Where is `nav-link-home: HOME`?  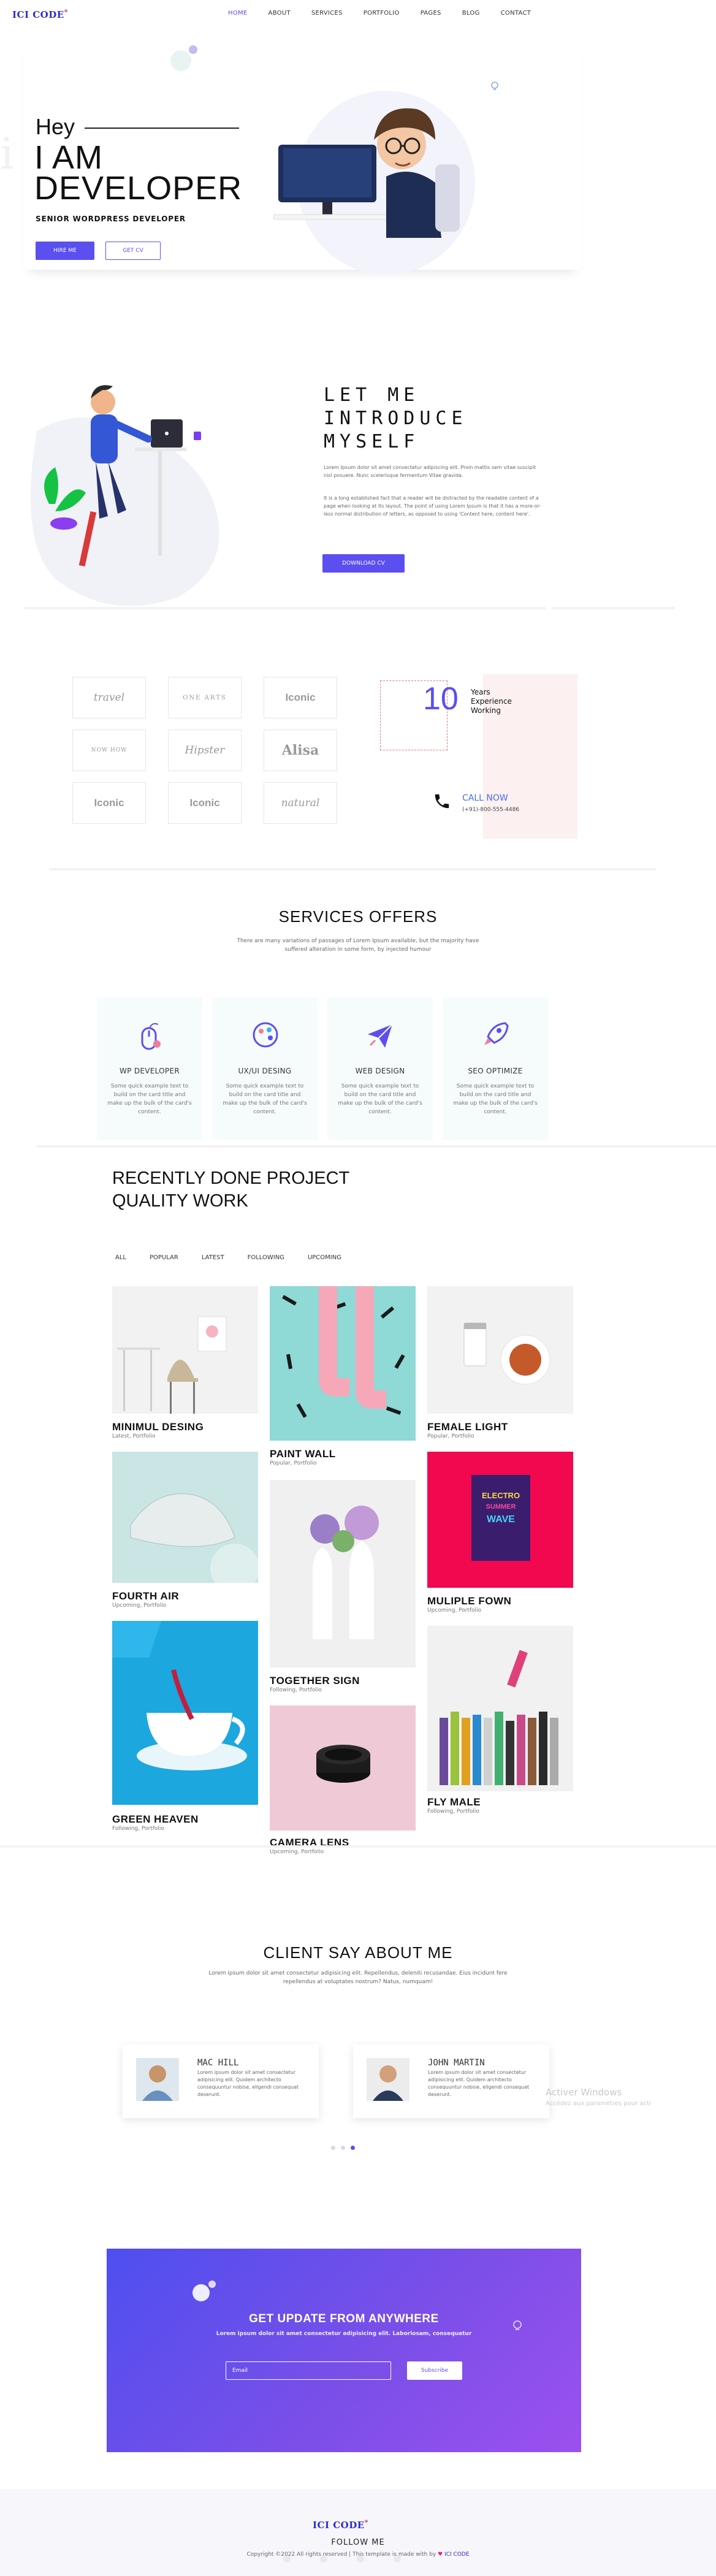
nav-link-home: HOME is located at coordinates (238, 13).